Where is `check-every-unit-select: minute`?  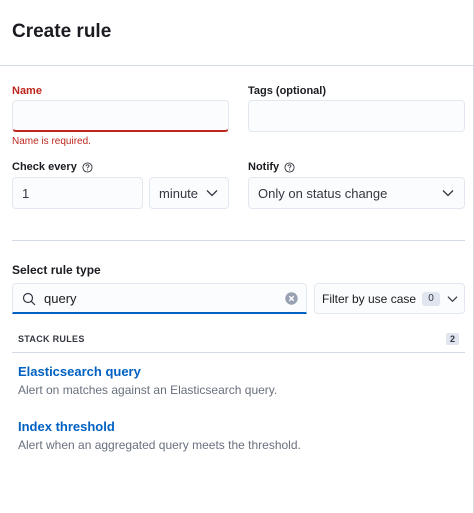 check-every-unit-select: minute is located at coordinates (189, 193).